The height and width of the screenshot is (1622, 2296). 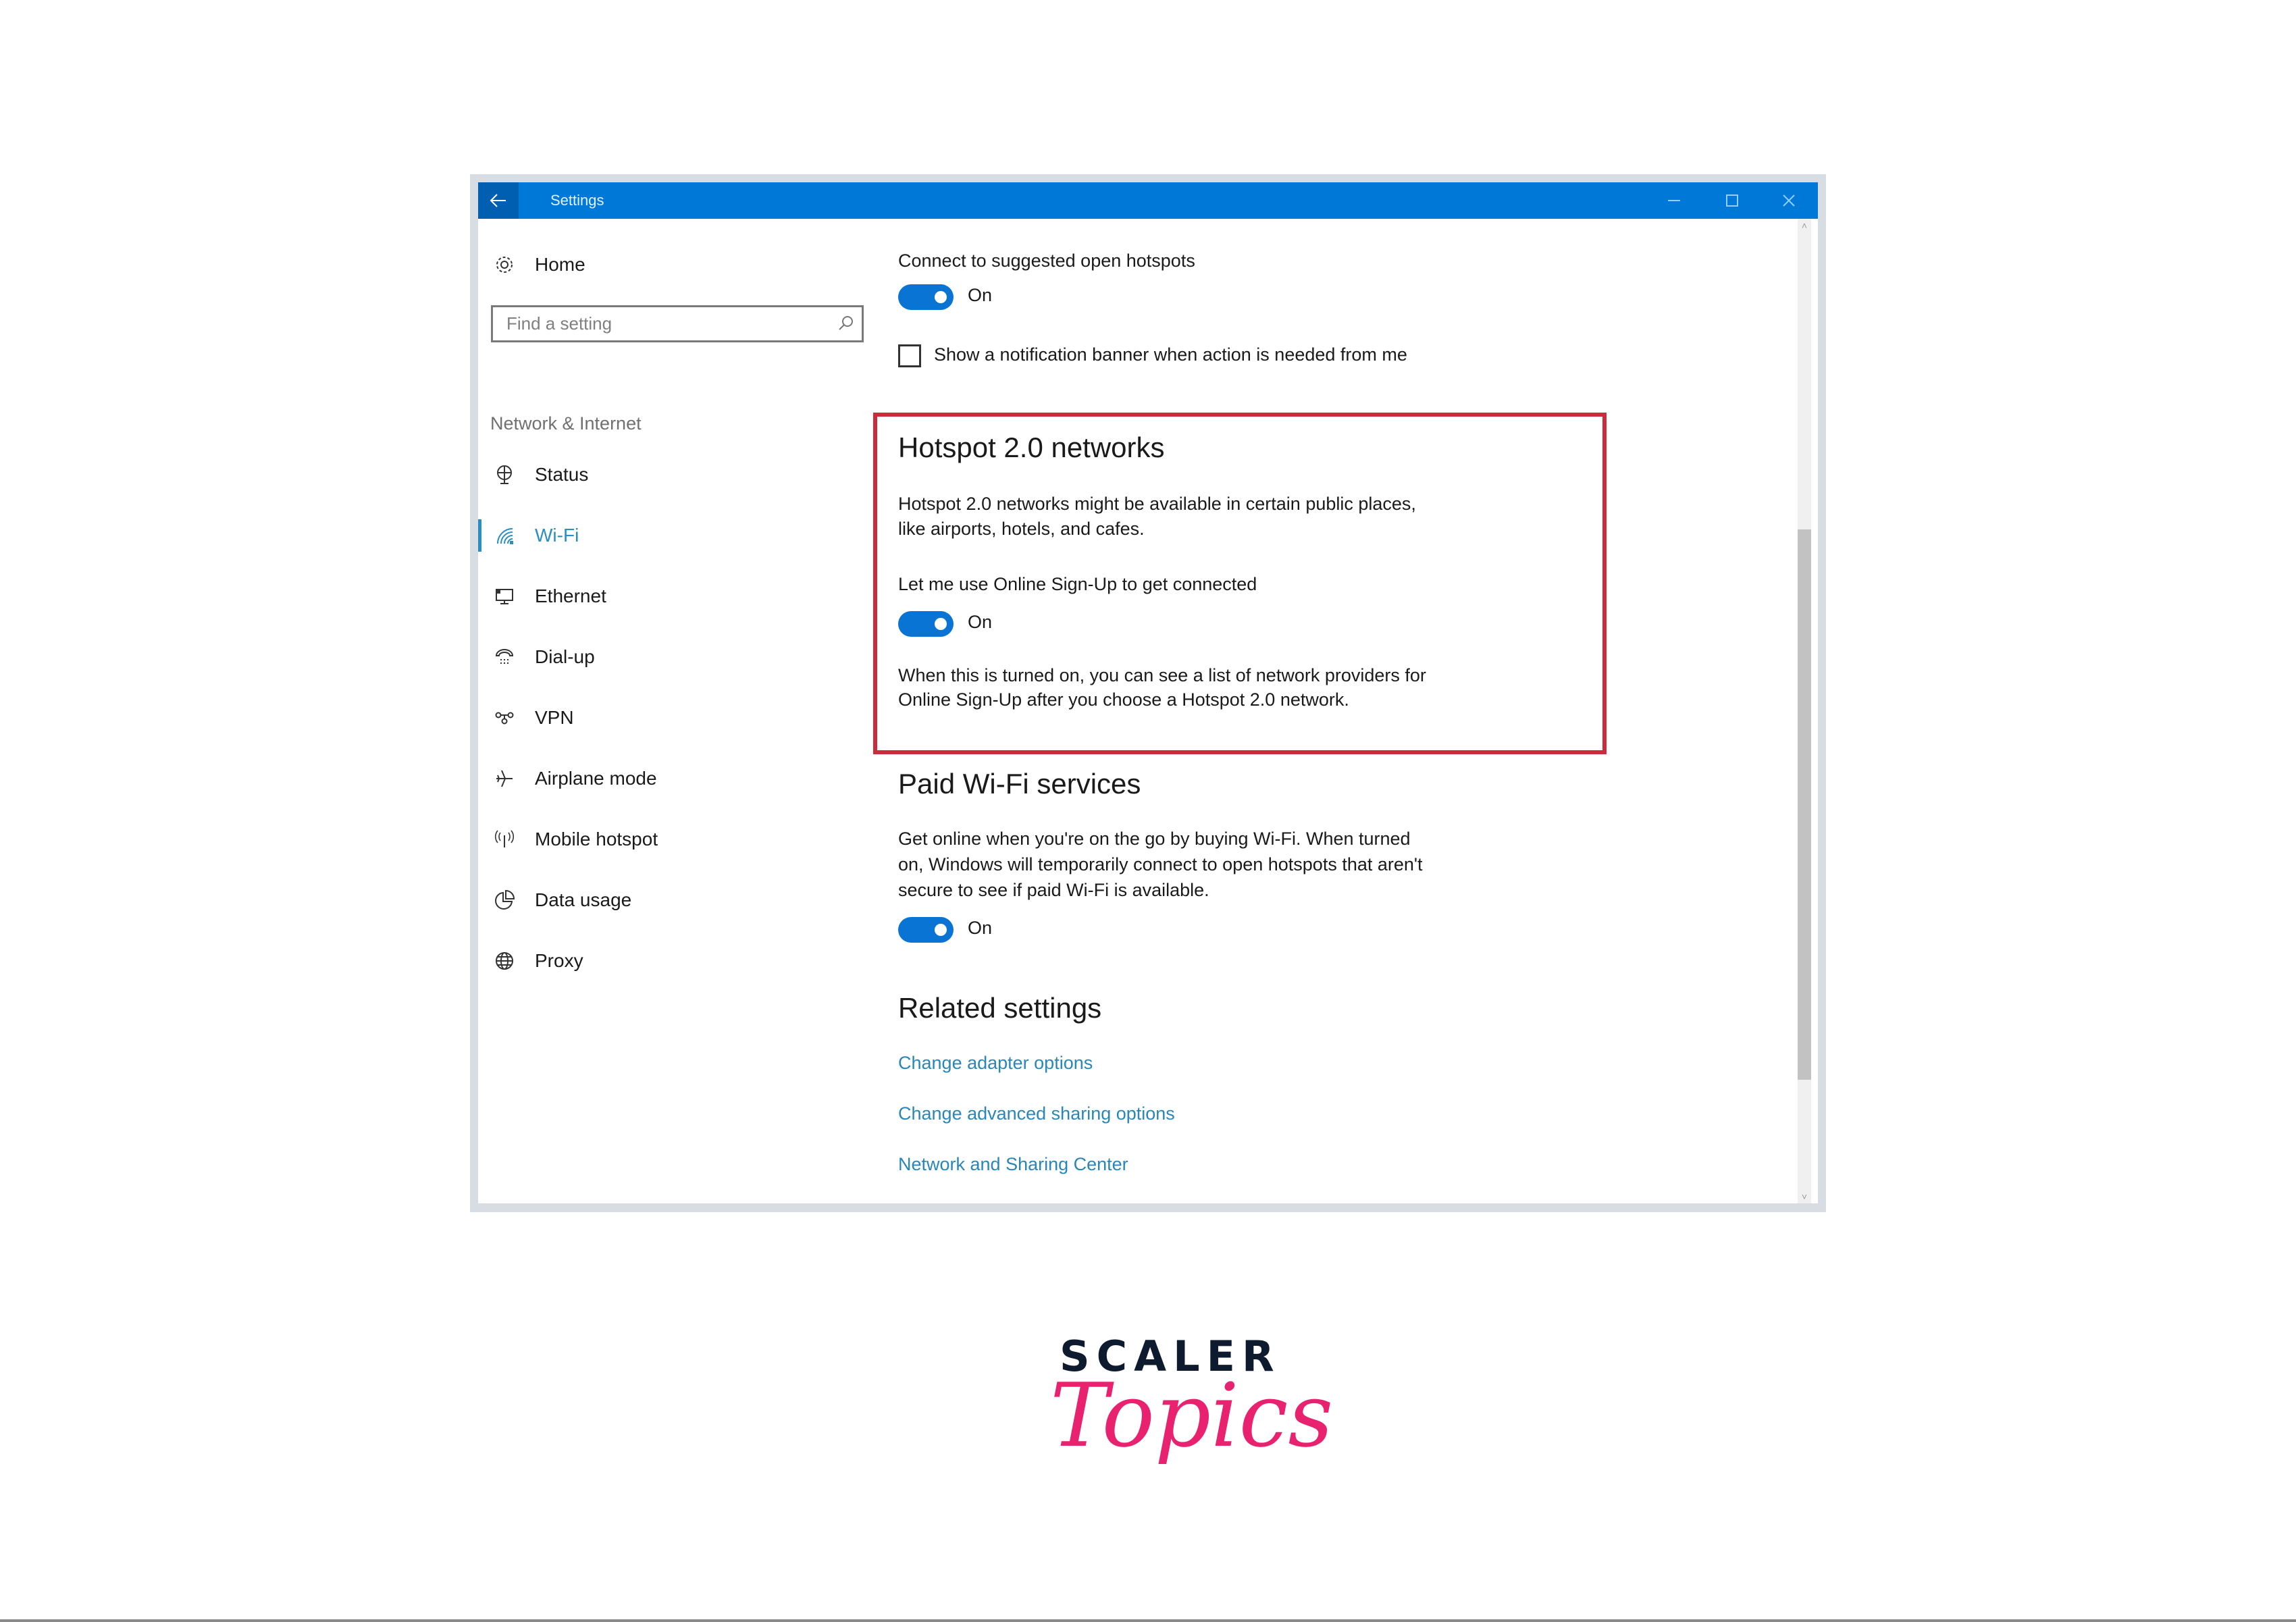 I want to click on wifi-icon, so click(x=504, y=536).